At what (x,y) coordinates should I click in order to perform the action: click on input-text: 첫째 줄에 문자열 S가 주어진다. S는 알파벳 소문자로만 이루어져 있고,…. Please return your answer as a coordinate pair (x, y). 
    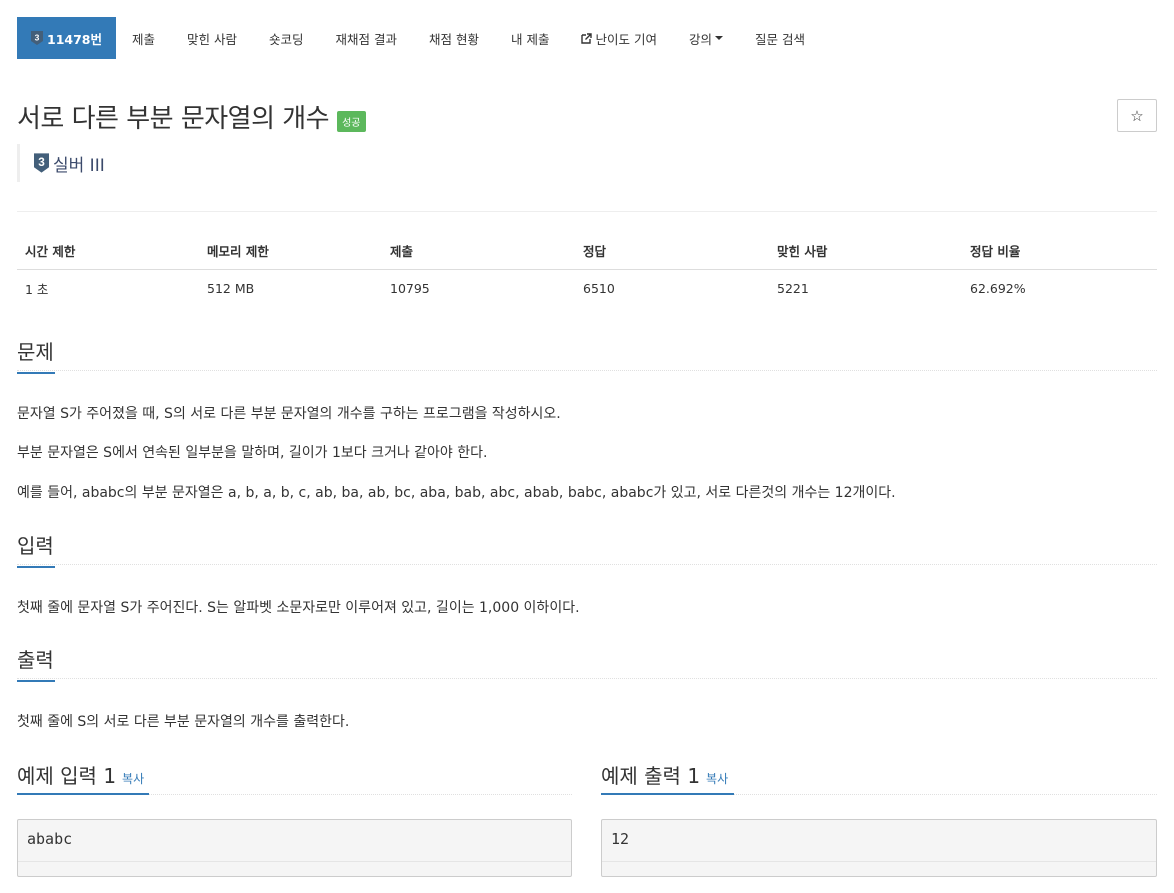
    Looking at the image, I should click on (298, 608).